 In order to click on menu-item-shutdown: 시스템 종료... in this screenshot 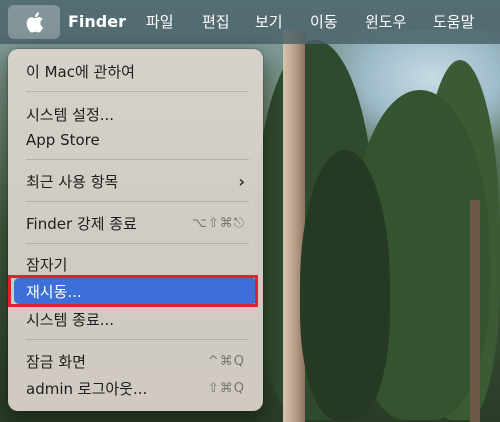, I will do `click(135, 319)`.